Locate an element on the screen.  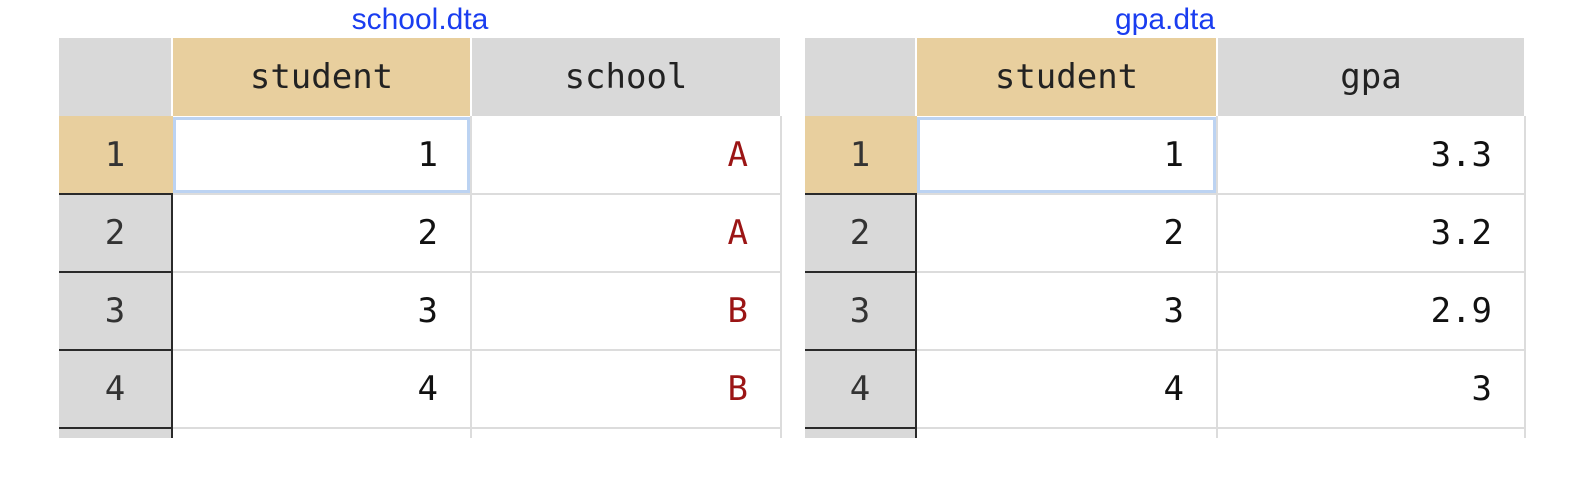
table-row: 2 2 A is located at coordinates (420, 233).